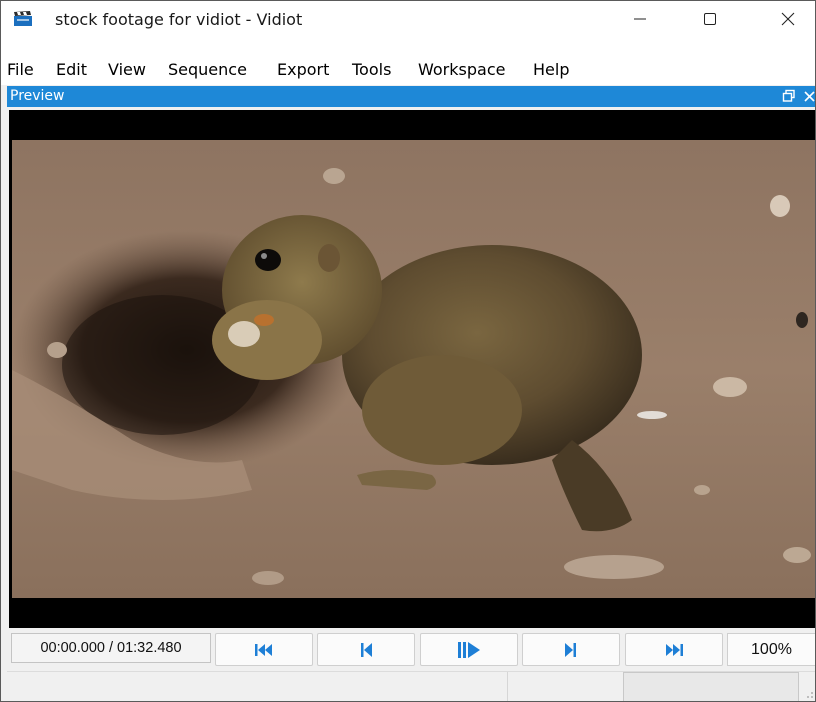  What do you see at coordinates (179, 19) in the screenshot?
I see `window-title: stock footage for vidiot - Vidiot` at bounding box center [179, 19].